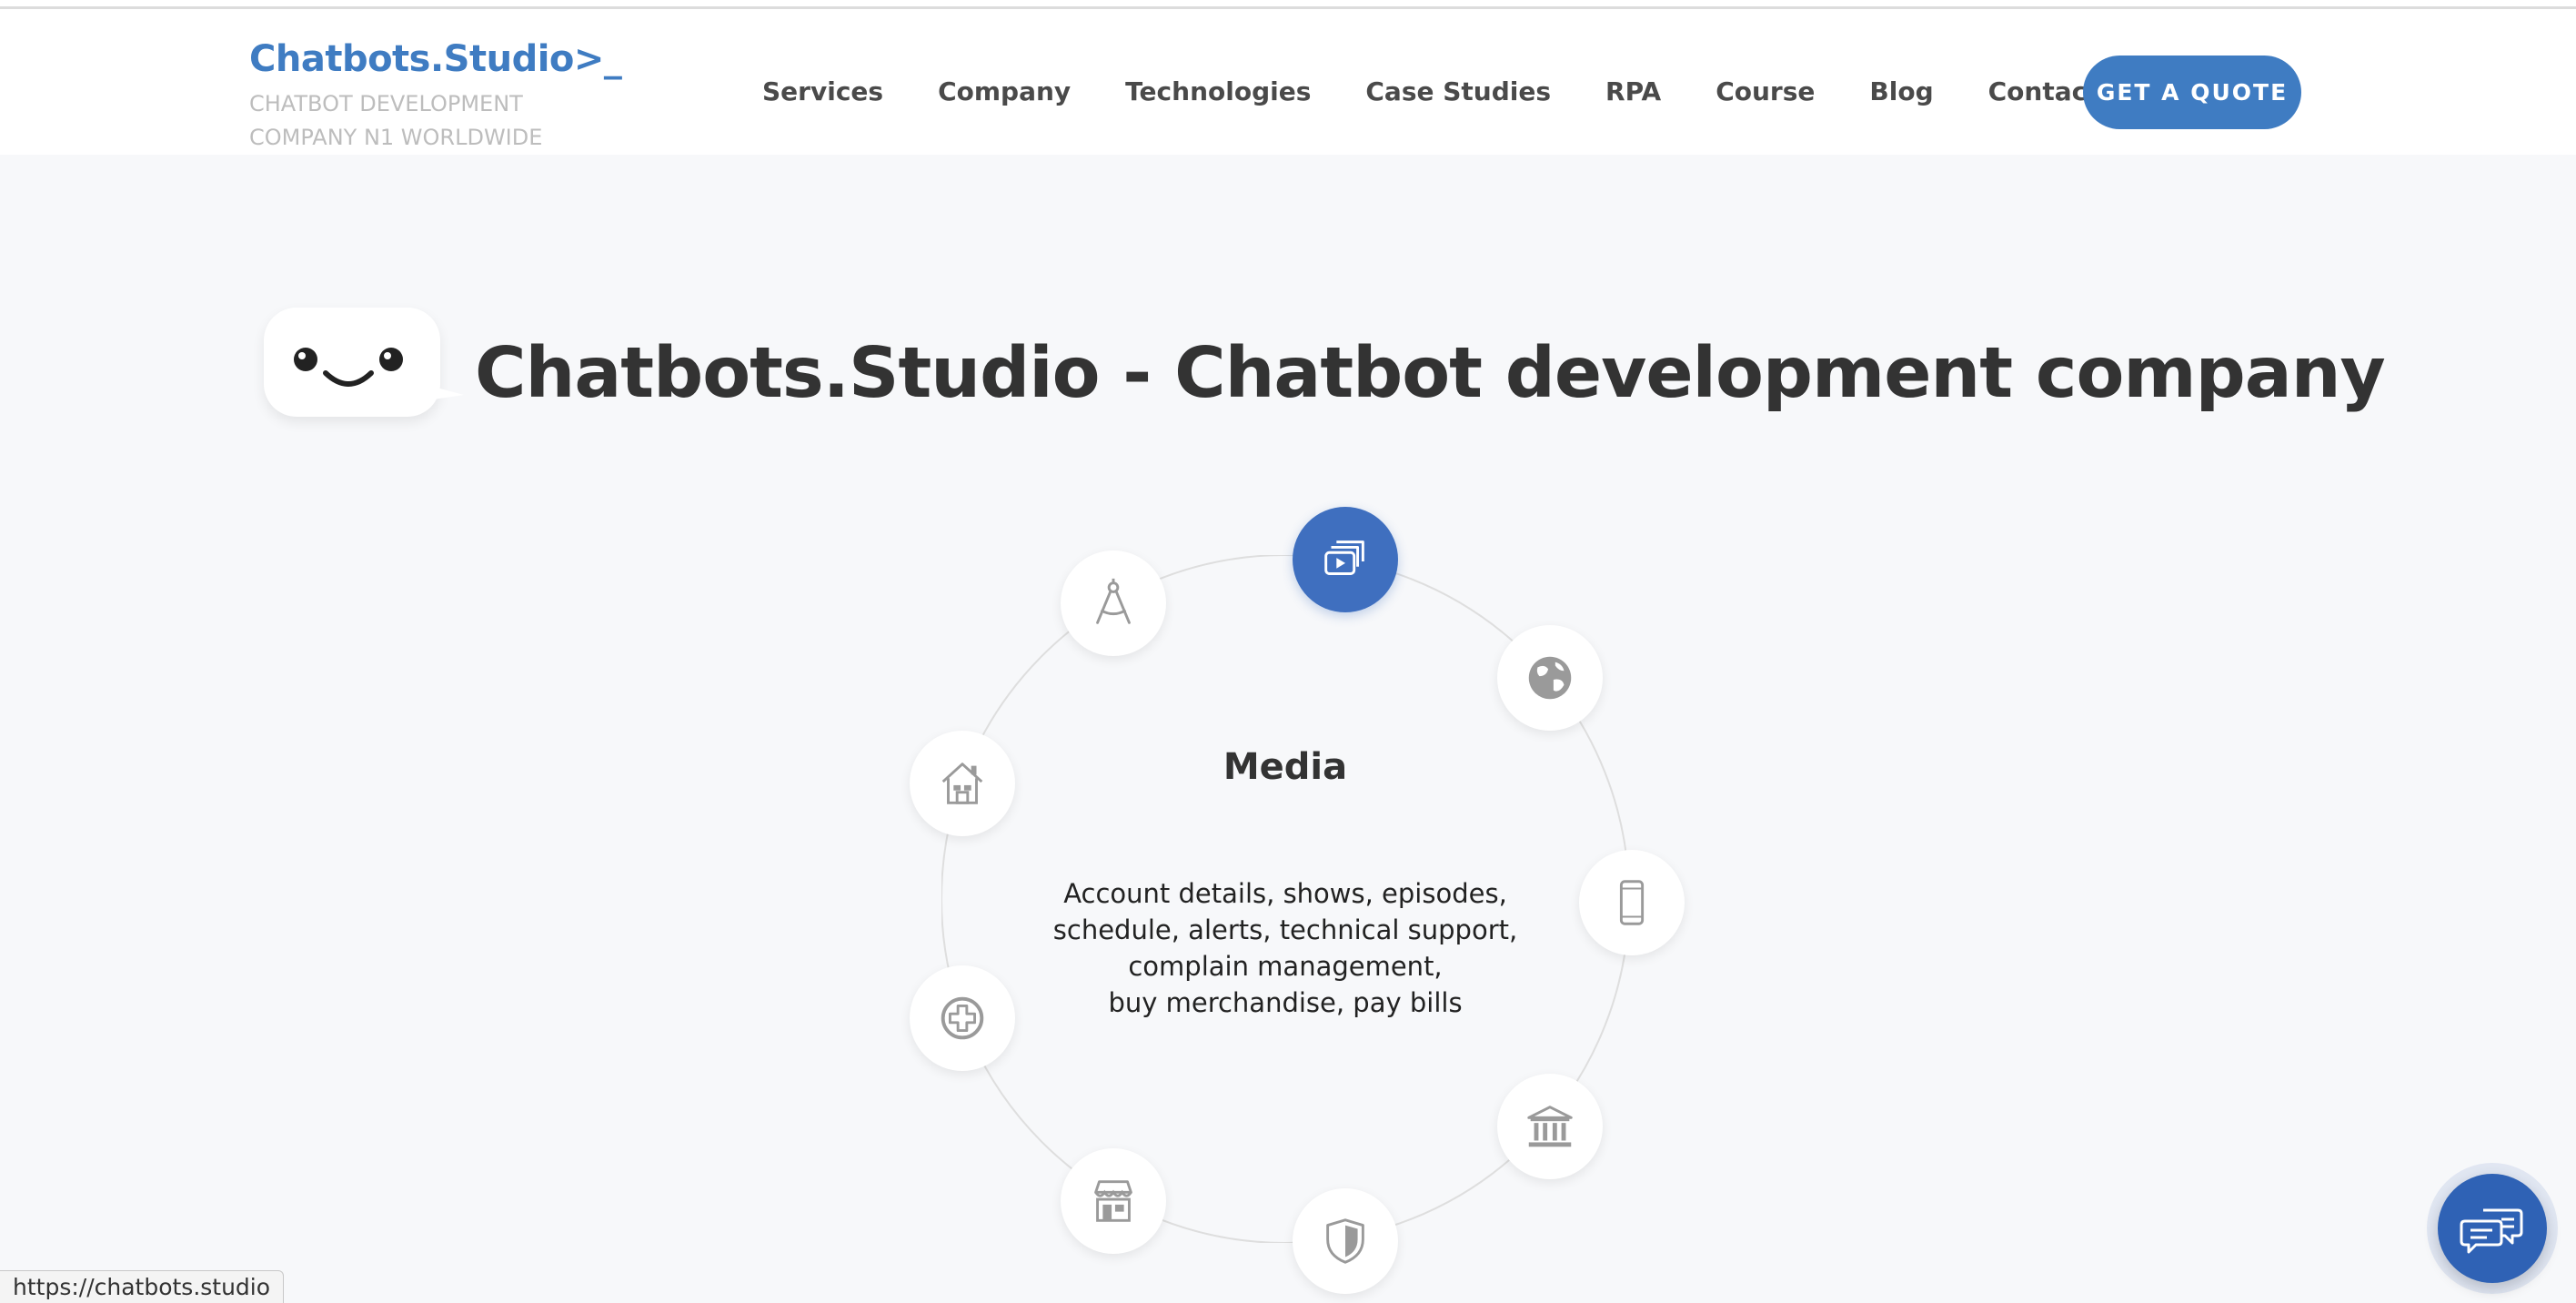 Image resolution: width=2576 pixels, height=1303 pixels. What do you see at coordinates (1901, 91) in the screenshot?
I see `nav-blog: Blog` at bounding box center [1901, 91].